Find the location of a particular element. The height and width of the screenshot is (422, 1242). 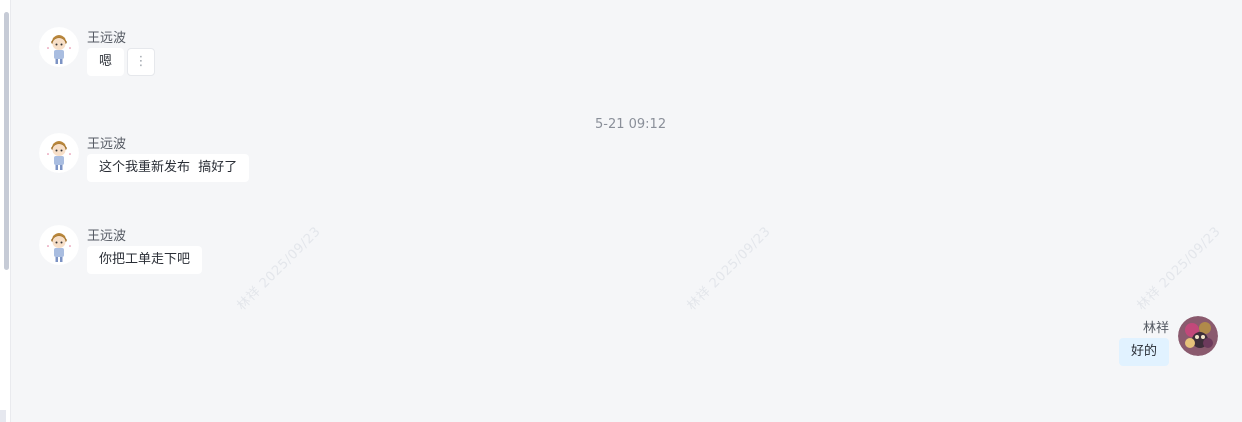

illustration-icon is located at coordinates (1198, 336).